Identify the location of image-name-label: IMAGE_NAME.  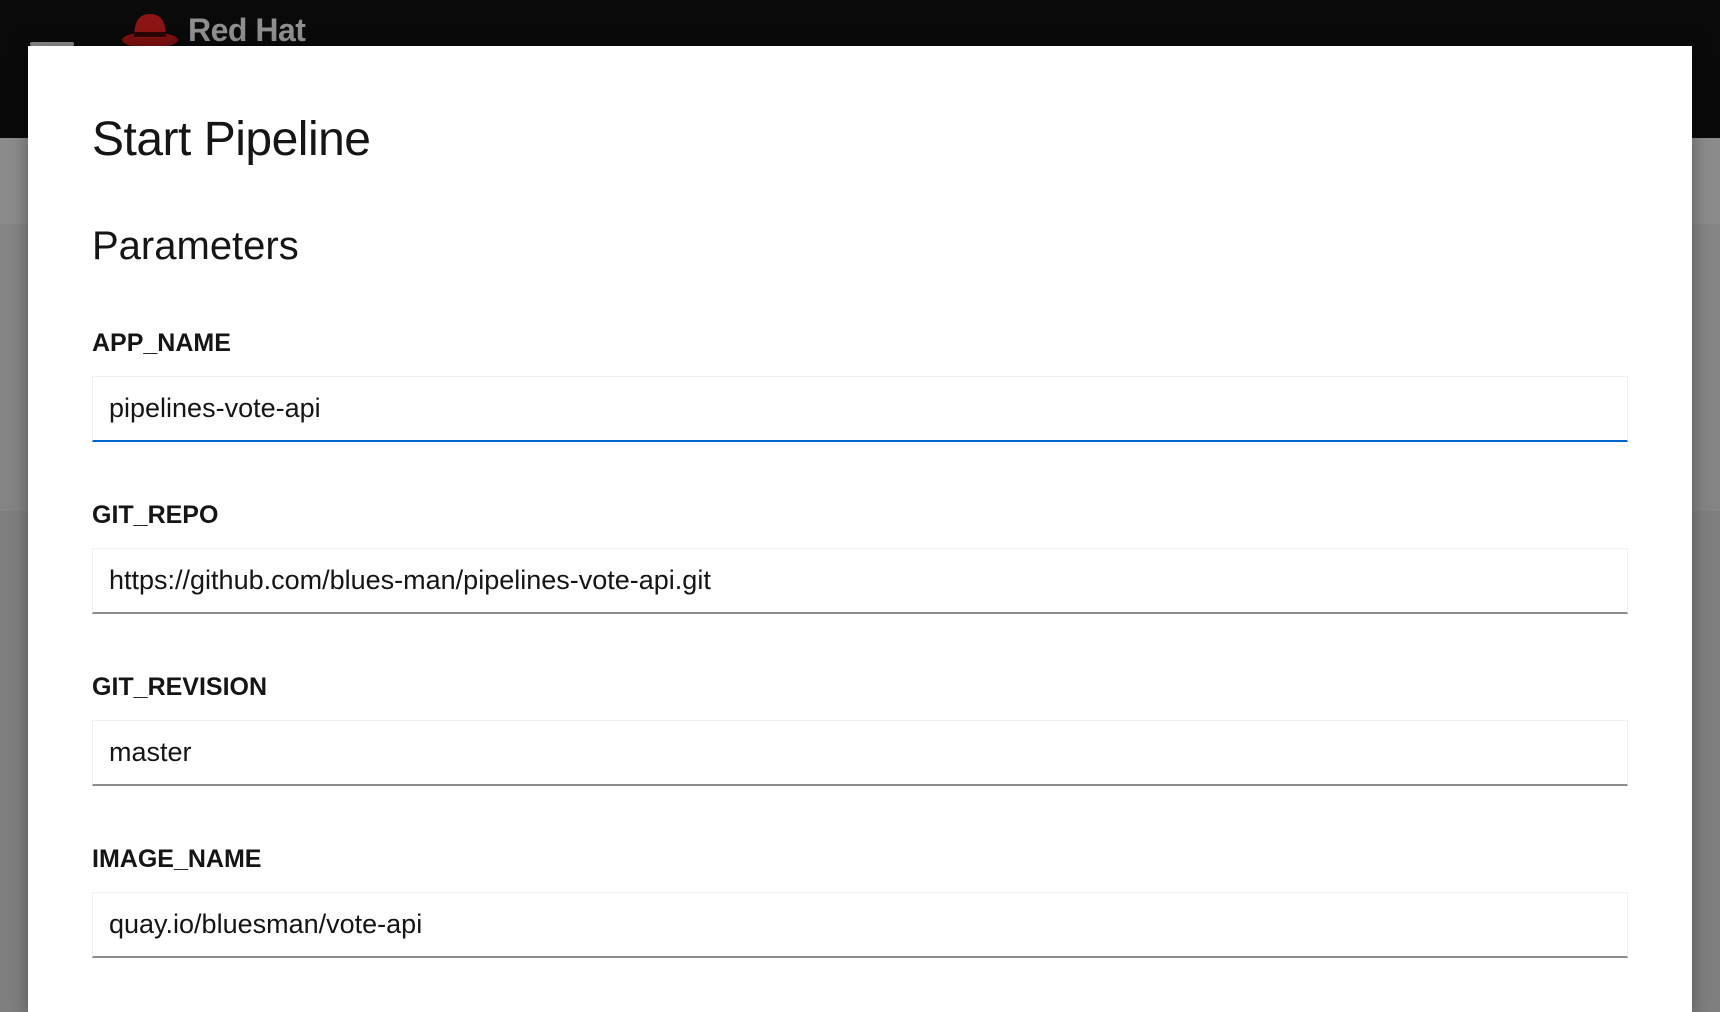
(177, 859).